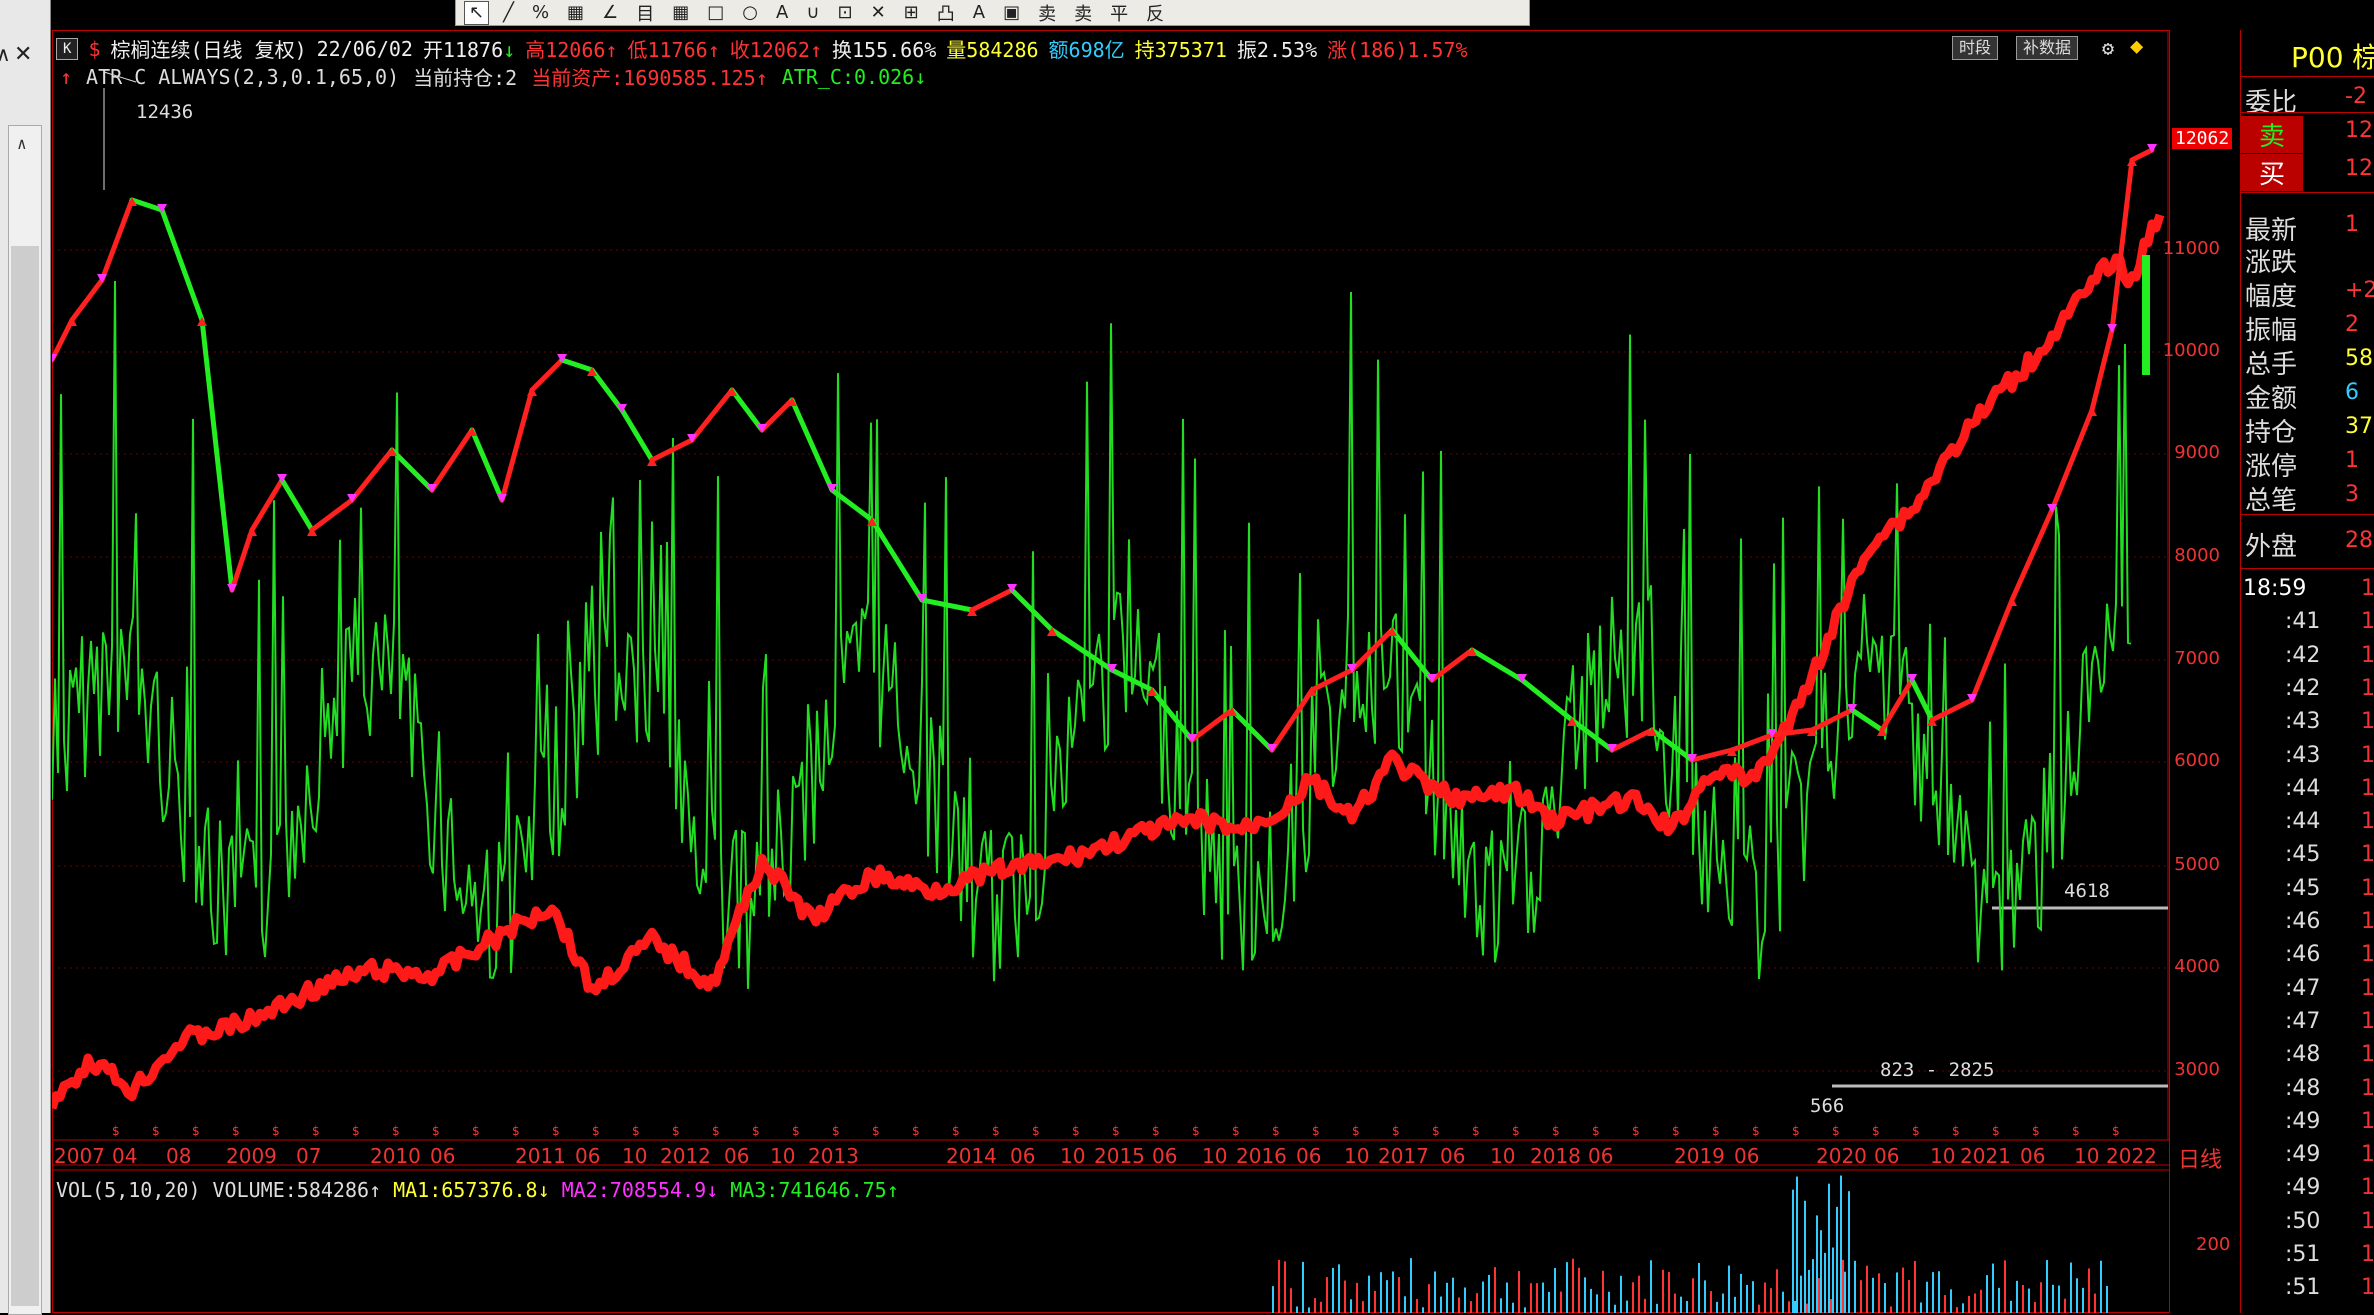  I want to click on ma2-arrow-icon: ↓, so click(712, 1190).